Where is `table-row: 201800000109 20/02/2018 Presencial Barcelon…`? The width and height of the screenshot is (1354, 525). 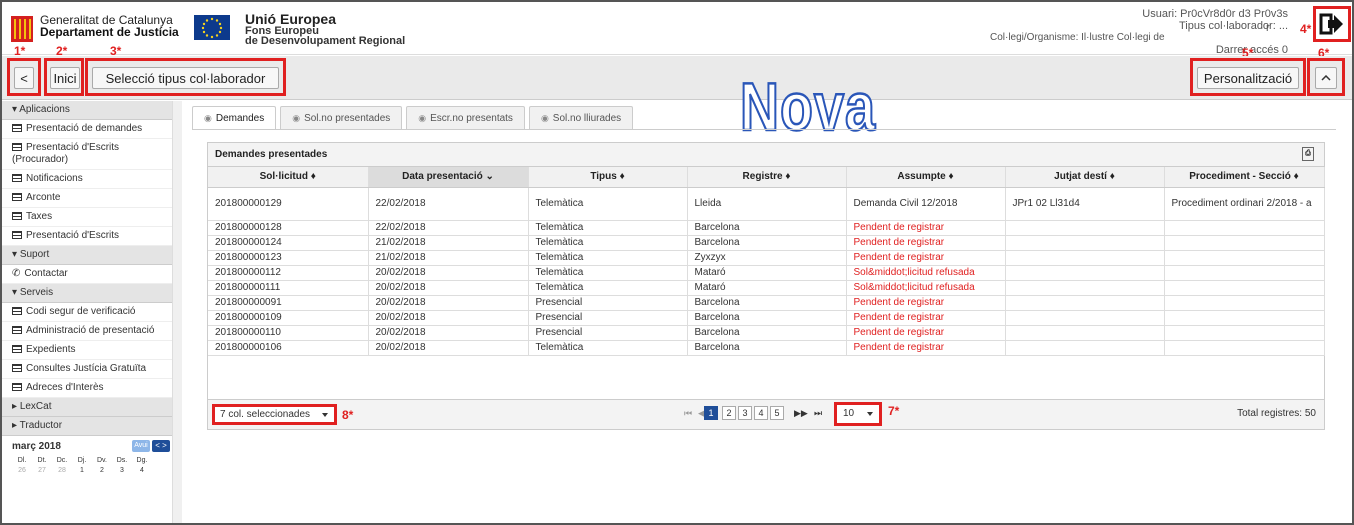
table-row: 201800000109 20/02/2018 Presencial Barcelon… is located at coordinates (766, 318).